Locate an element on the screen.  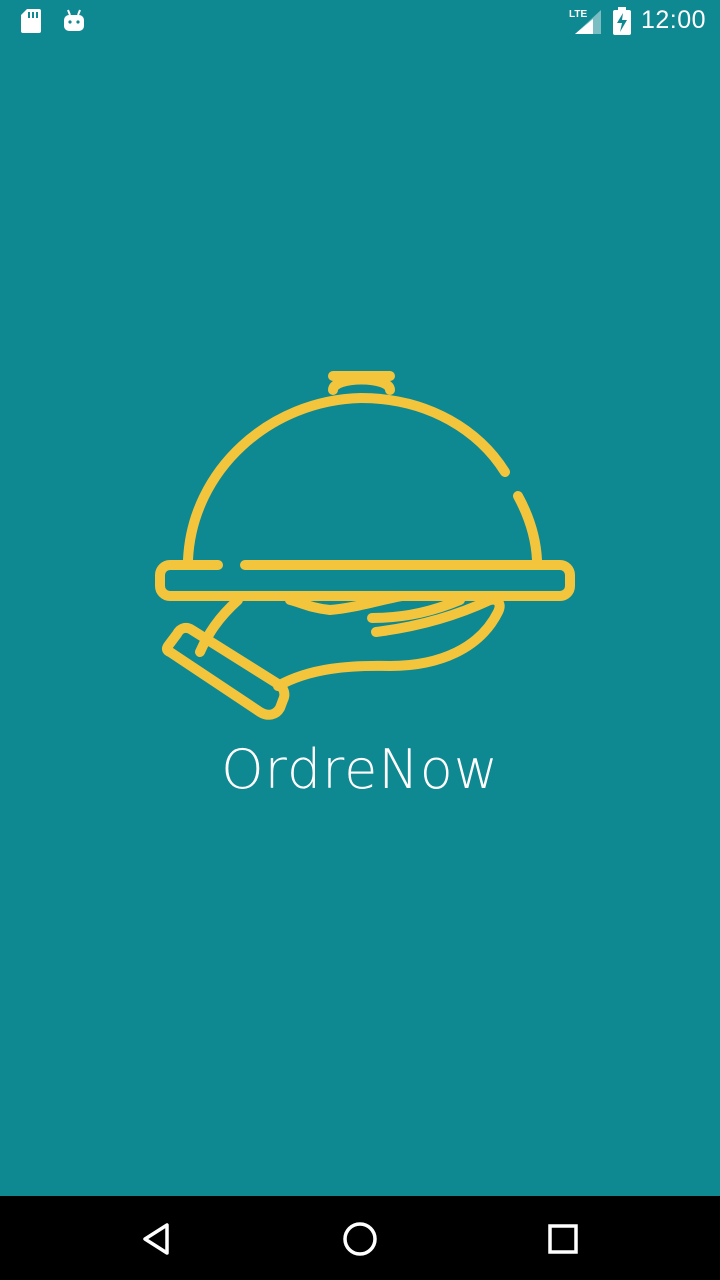
back-icon is located at coordinates (156, 1239).